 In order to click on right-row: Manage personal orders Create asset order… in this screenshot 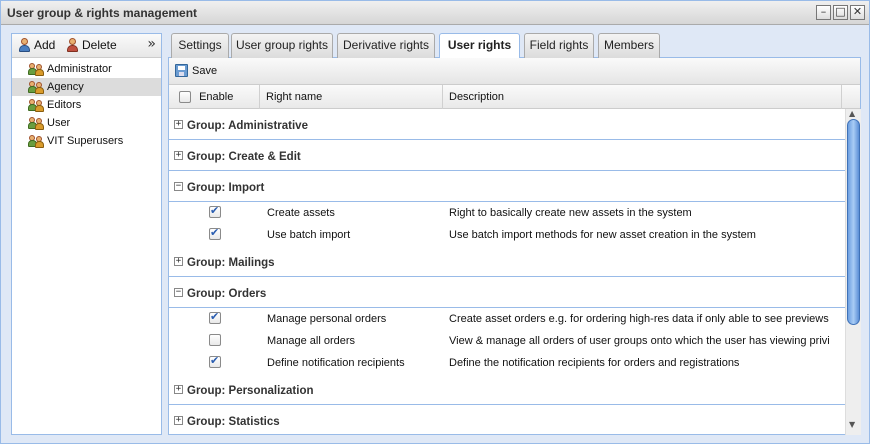, I will do `click(507, 319)`.